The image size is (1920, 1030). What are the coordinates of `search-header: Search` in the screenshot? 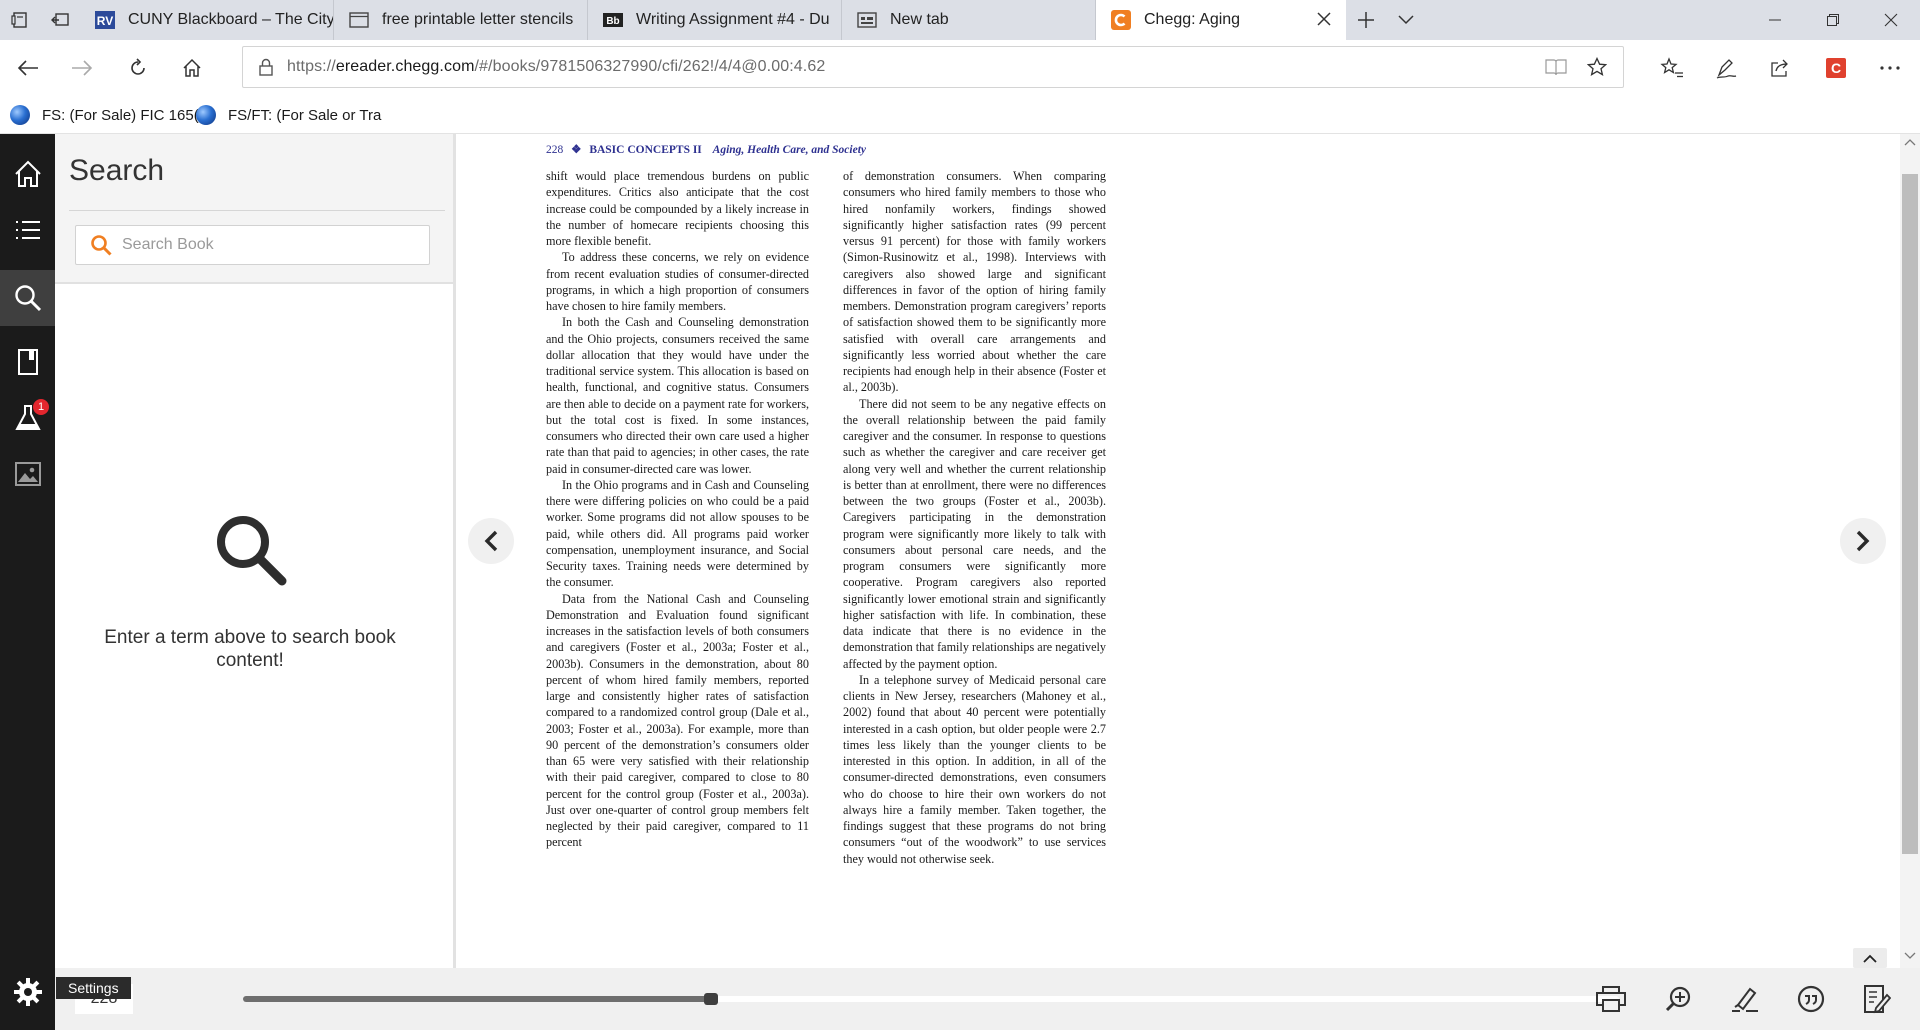 It's located at (254, 209).